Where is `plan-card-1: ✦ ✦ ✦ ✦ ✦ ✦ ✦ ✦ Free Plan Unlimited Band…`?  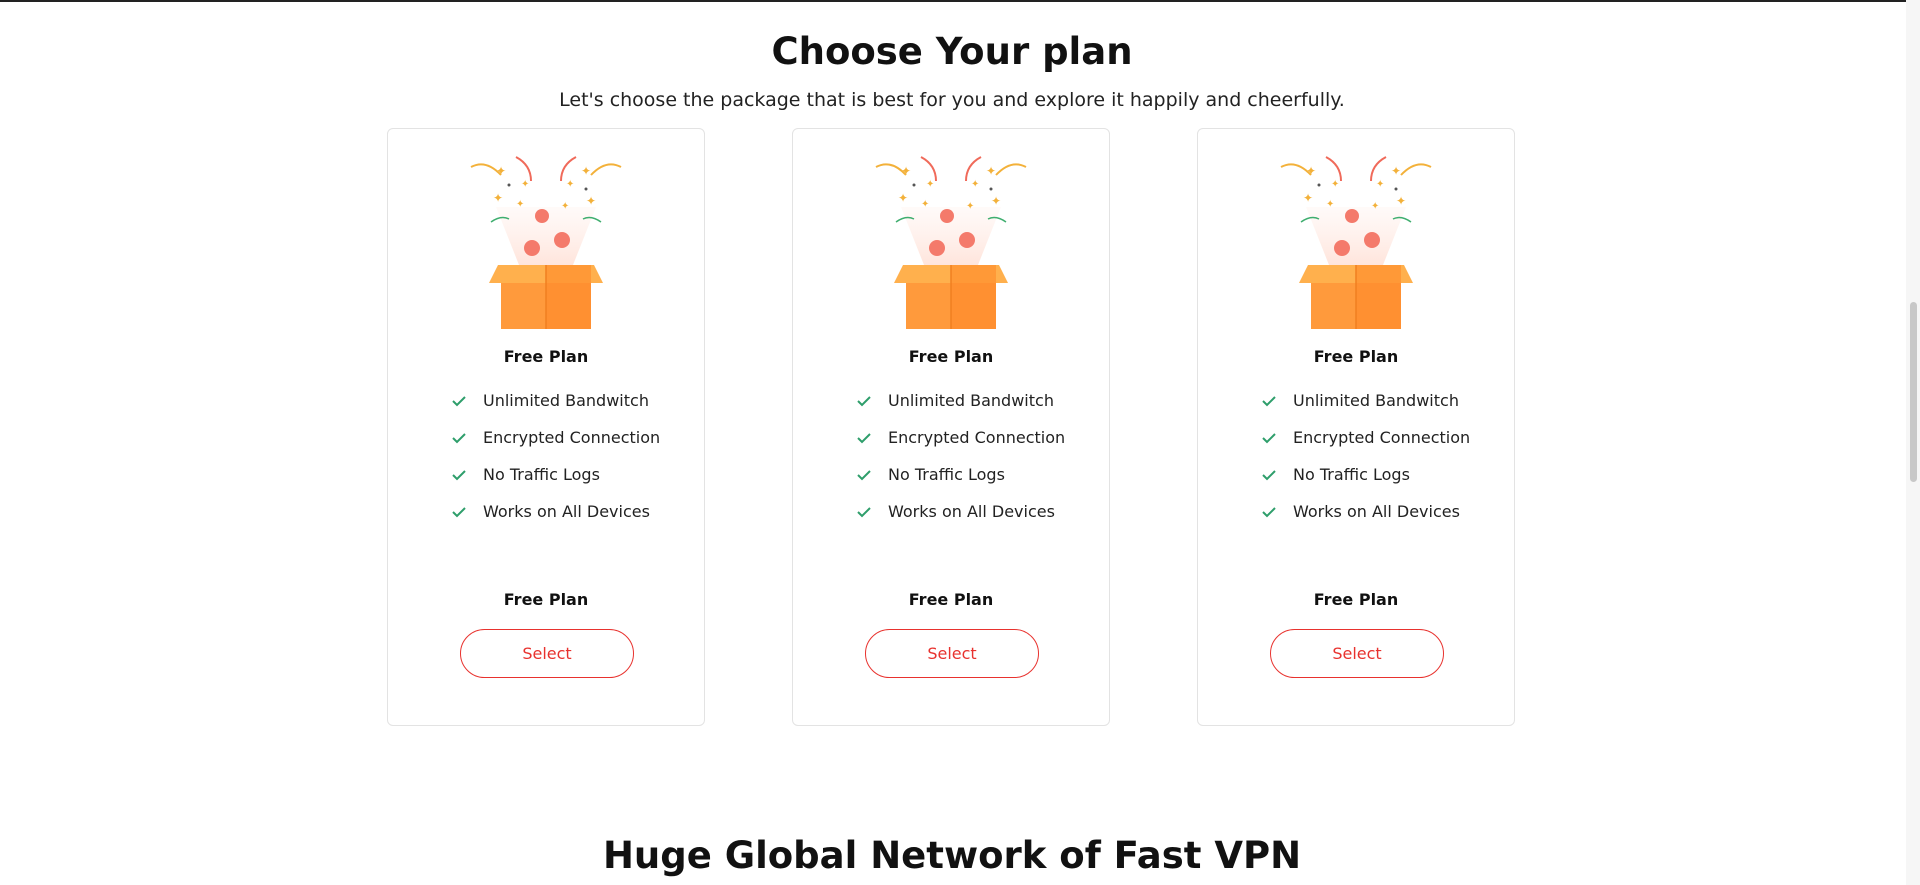 plan-card-1: ✦ ✦ ✦ ✦ ✦ ✦ ✦ ✦ Free Plan Unlimited Band… is located at coordinates (546, 427).